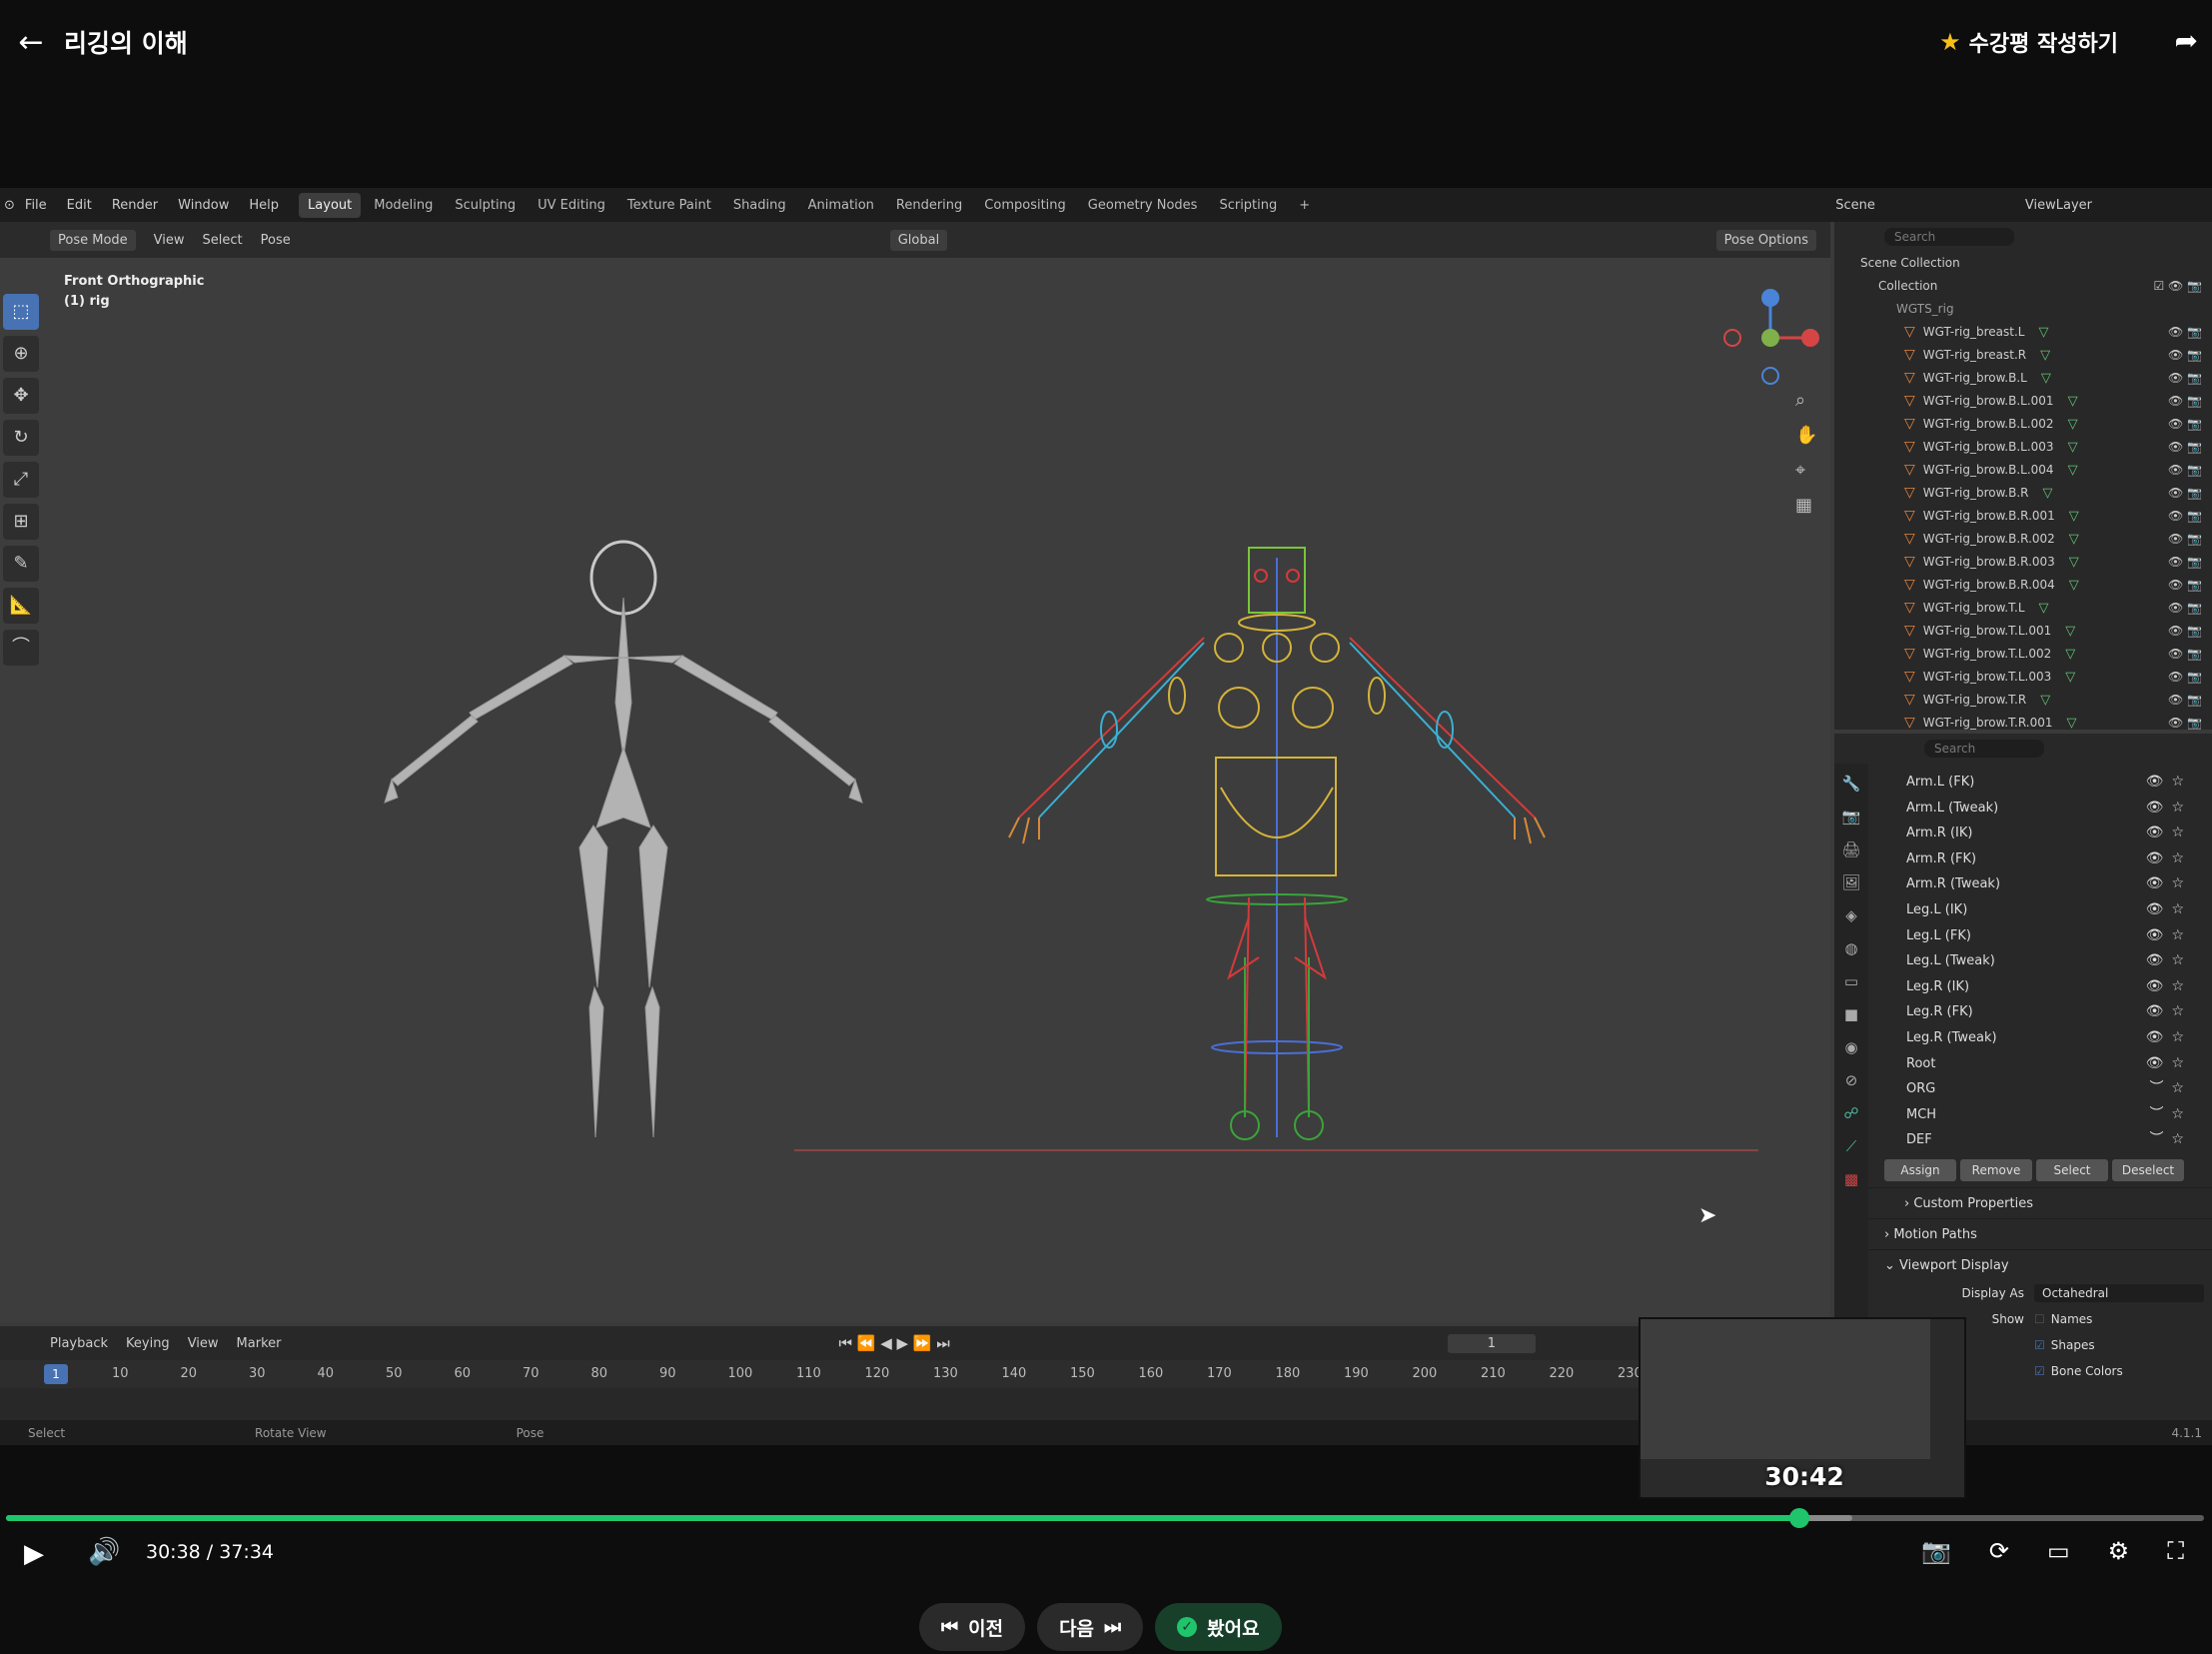 Image resolution: width=2212 pixels, height=1654 pixels. Describe the element at coordinates (35, 205) in the screenshot. I see `menu-file: File` at that location.